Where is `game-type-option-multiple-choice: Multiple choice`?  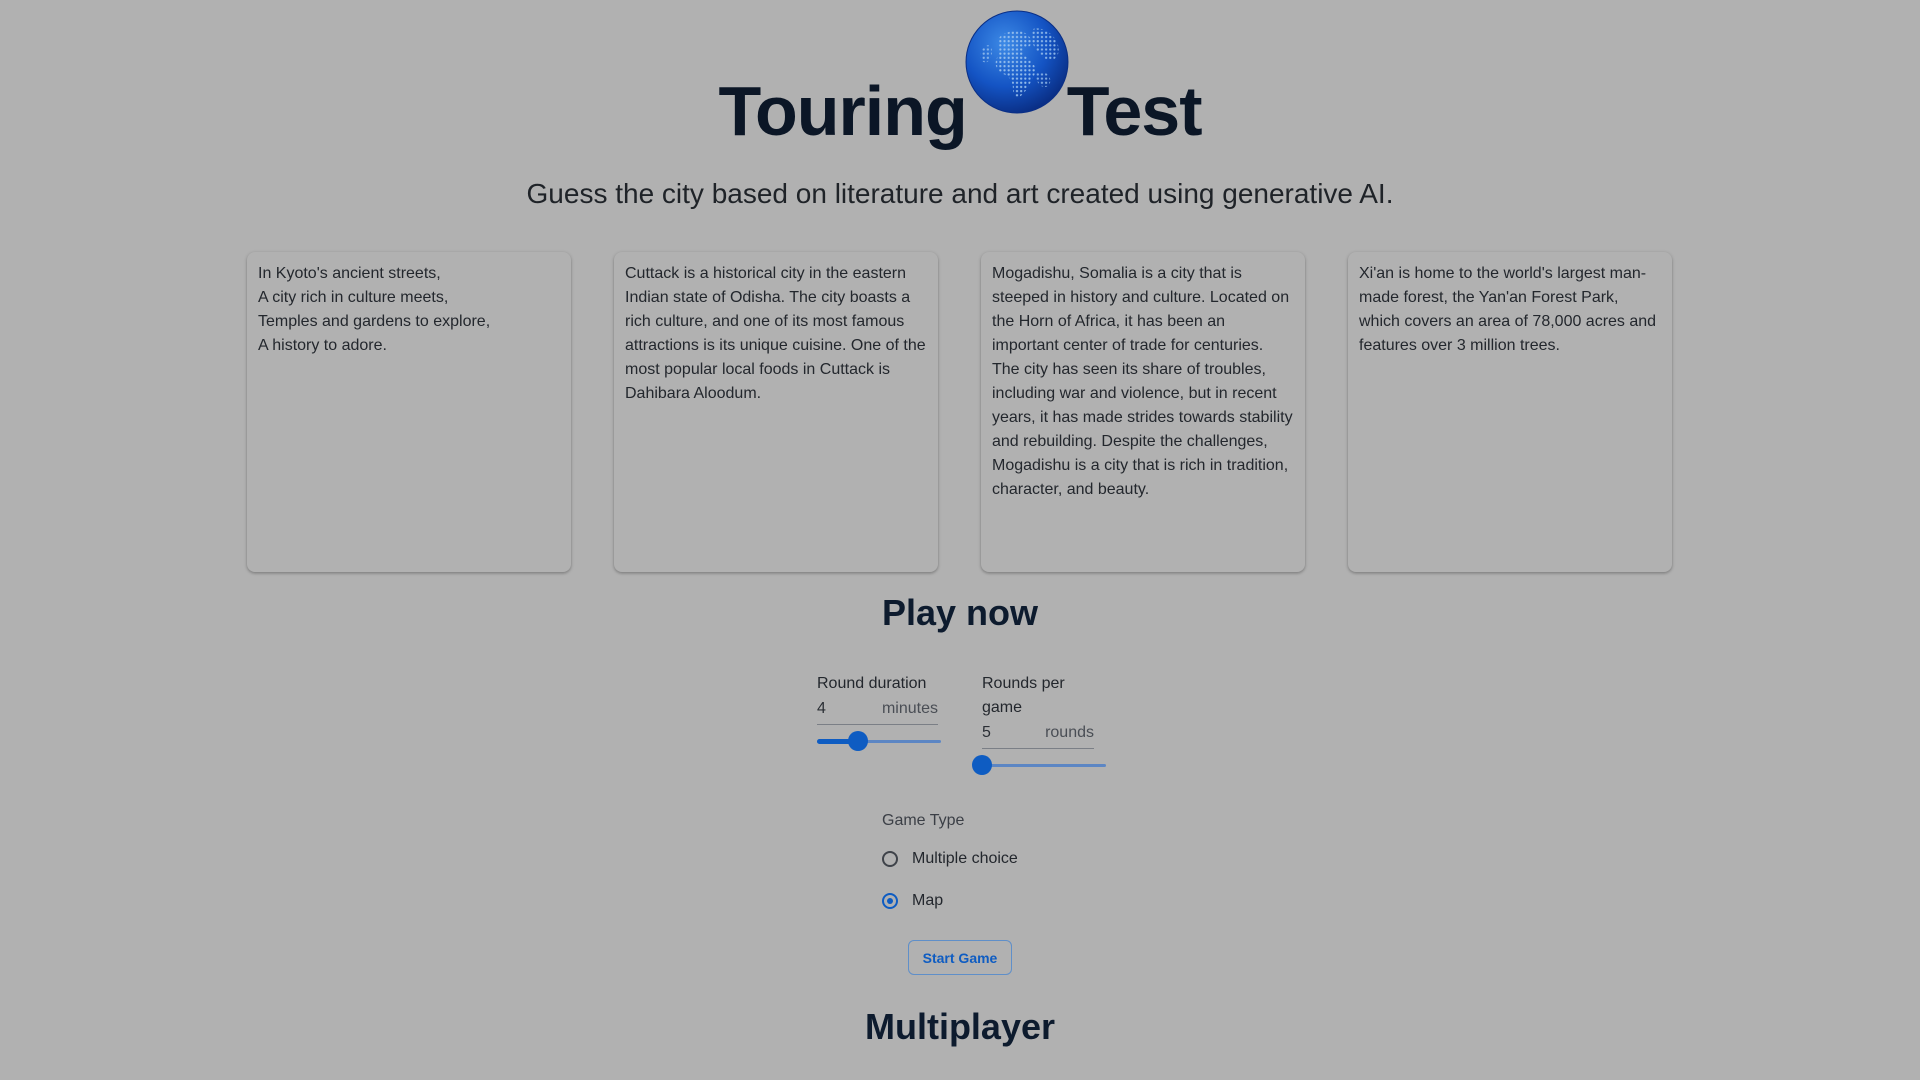
game-type-option-multiple-choice: Multiple choice is located at coordinates (950, 859).